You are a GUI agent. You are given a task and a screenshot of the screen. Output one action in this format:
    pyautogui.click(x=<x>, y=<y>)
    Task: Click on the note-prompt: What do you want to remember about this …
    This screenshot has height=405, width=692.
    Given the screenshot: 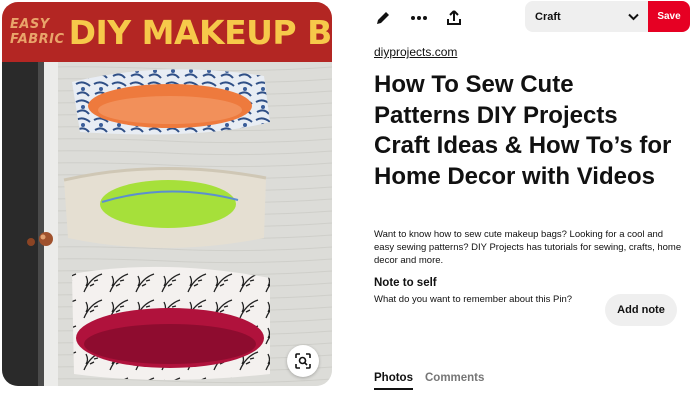 What is the action you would take?
    pyautogui.click(x=473, y=299)
    